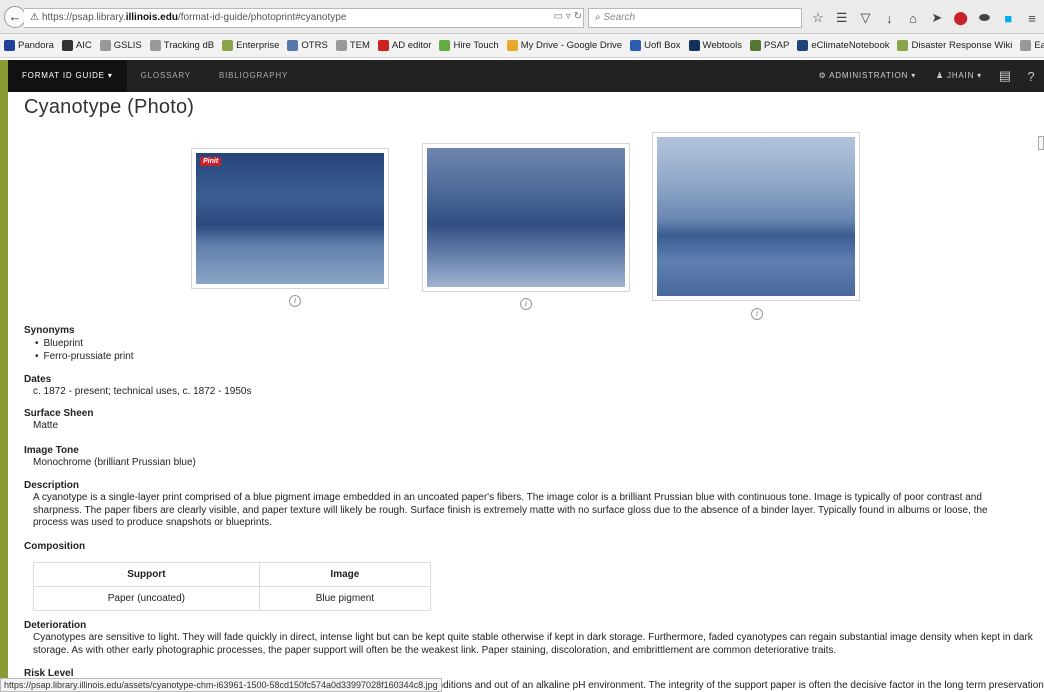 This screenshot has height=692, width=1044. I want to click on bookmarks-list-icon: ☰, so click(842, 18).